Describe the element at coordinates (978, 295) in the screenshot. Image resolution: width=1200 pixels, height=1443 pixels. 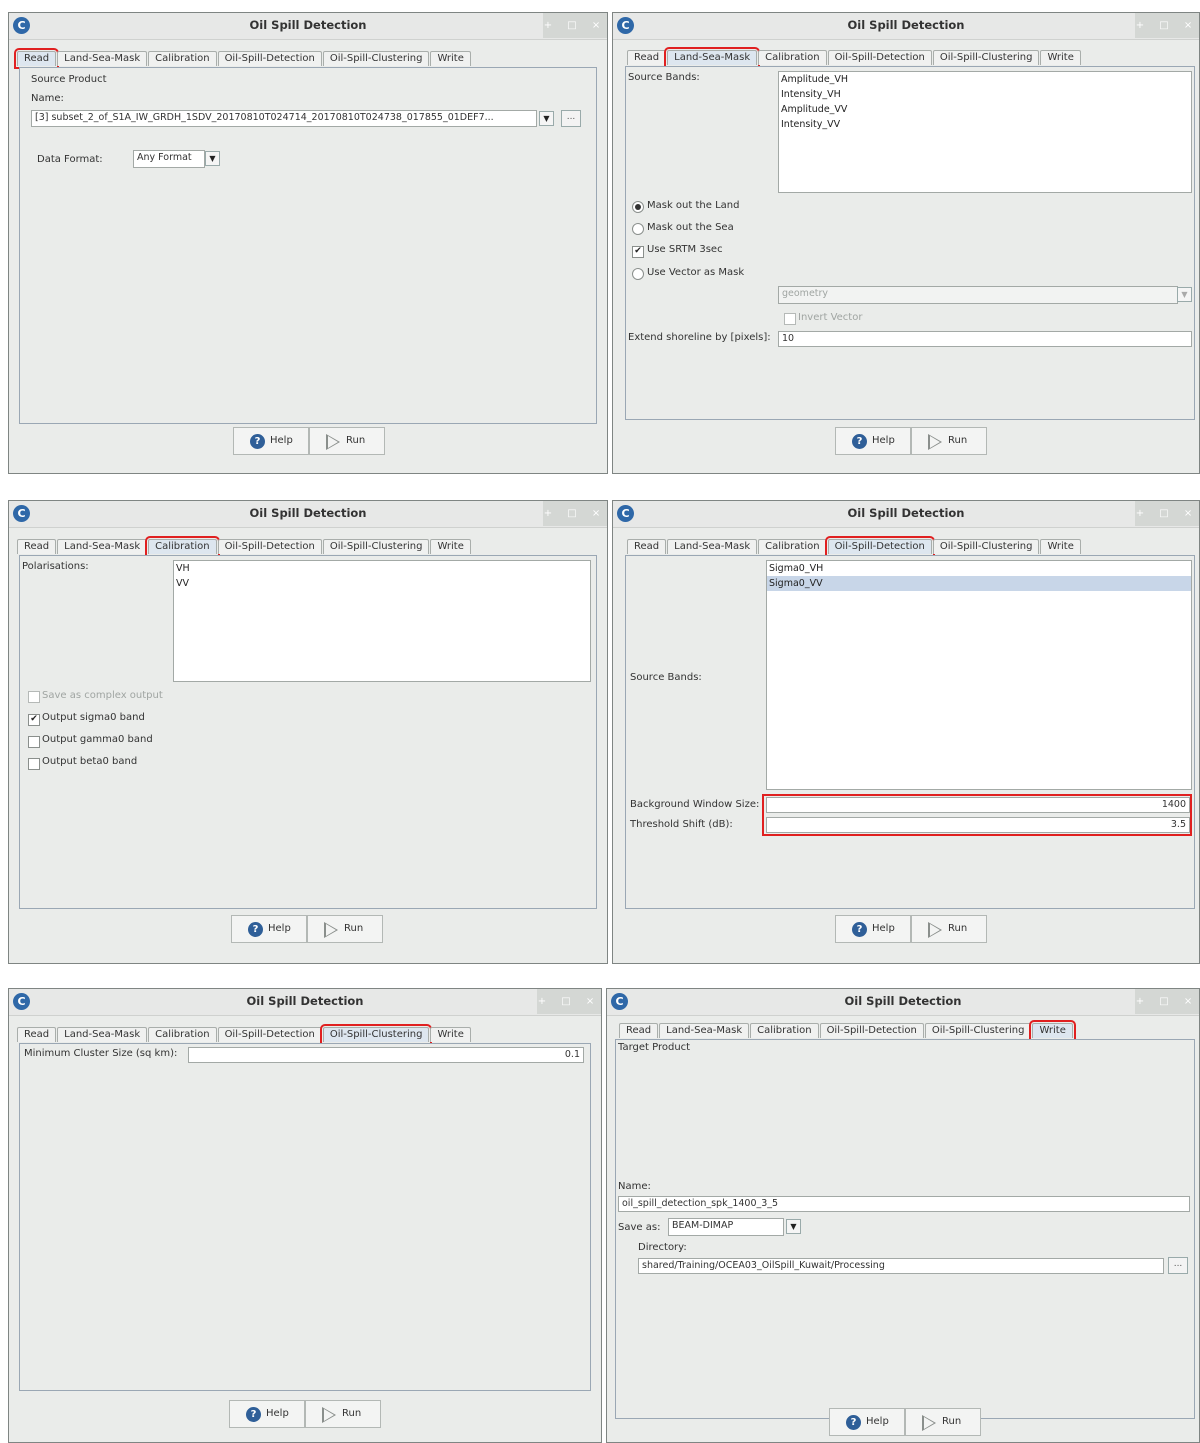
I see `geometry-select: geometry` at that location.